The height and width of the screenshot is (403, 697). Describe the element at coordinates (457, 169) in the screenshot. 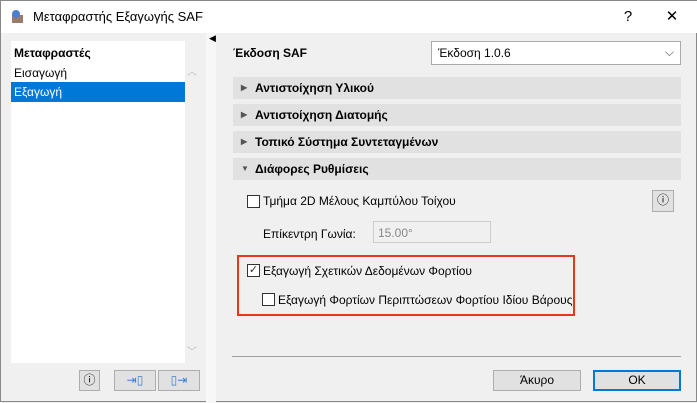

I see `section-misc-settings: ▼ Διάφορες Ρυθμίσεις` at that location.